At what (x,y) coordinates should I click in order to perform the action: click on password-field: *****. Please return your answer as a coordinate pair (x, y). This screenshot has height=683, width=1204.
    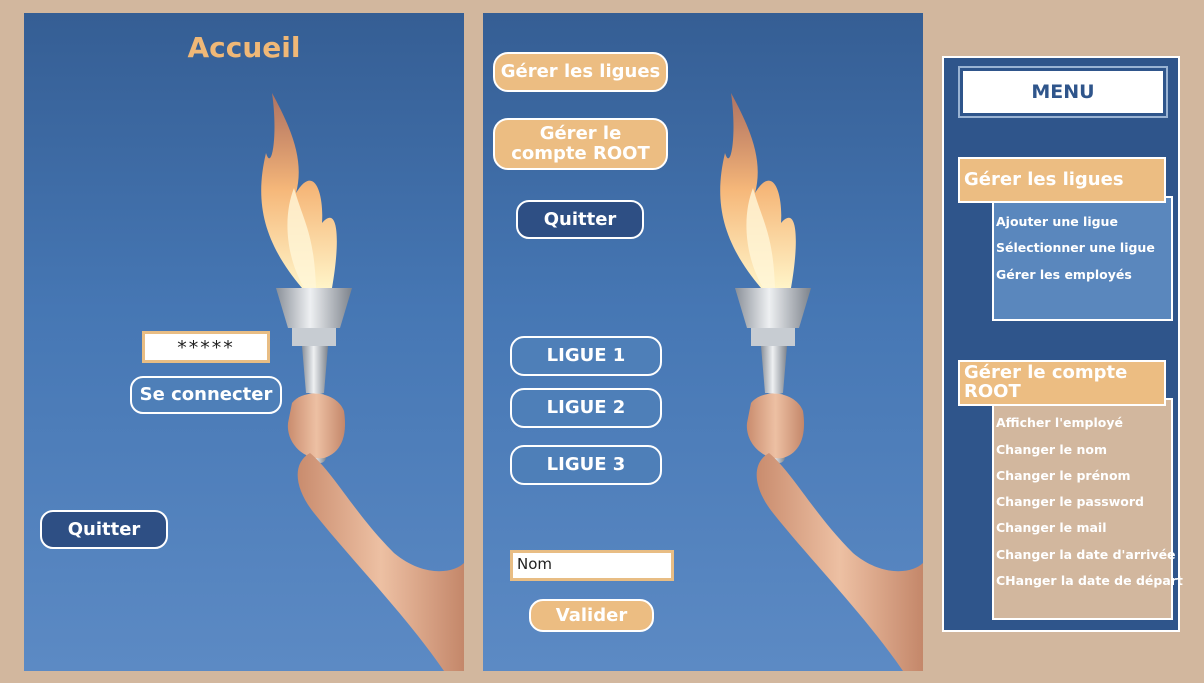
    Looking at the image, I should click on (206, 347).